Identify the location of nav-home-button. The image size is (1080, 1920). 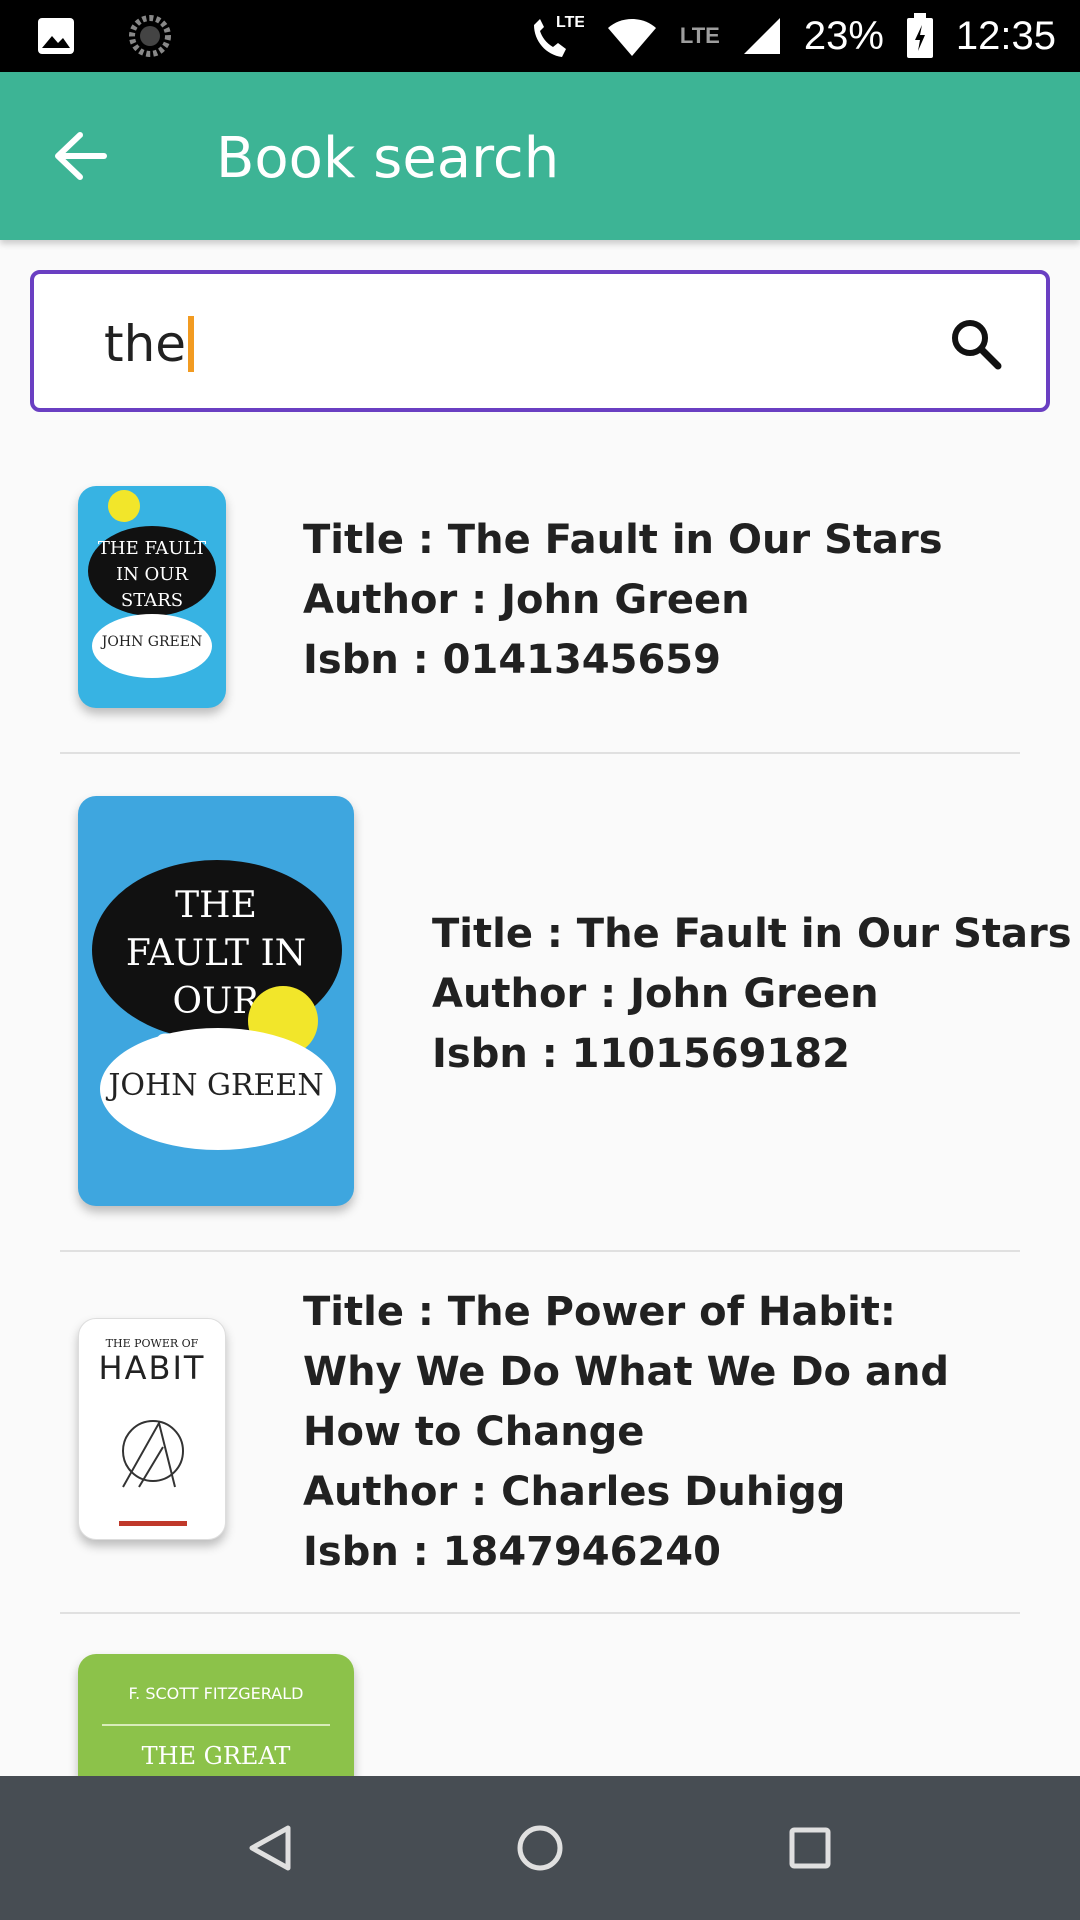
(540, 1848).